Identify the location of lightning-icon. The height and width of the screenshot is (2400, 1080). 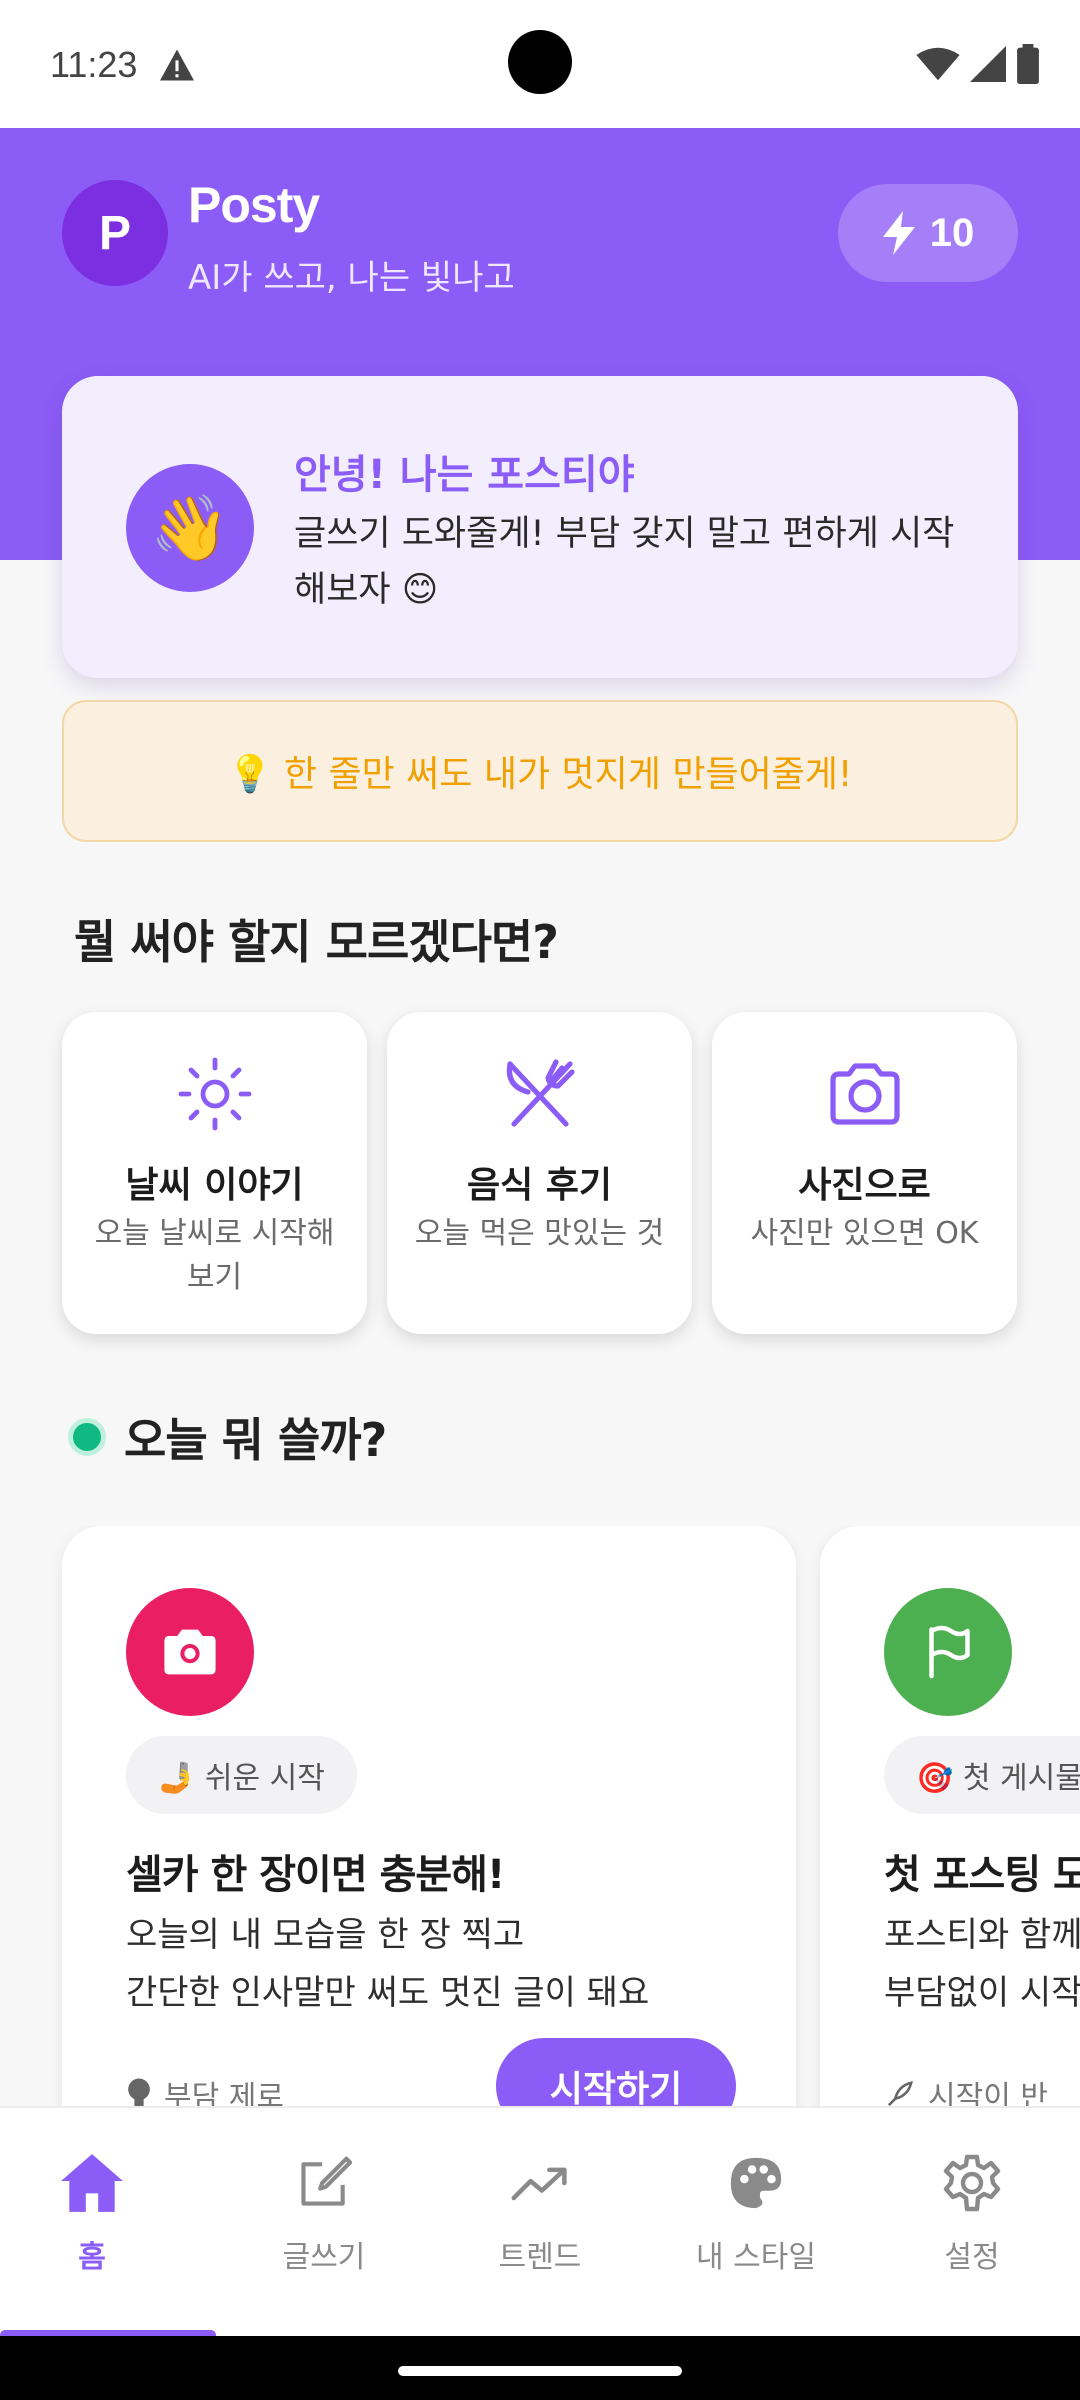
(898, 233).